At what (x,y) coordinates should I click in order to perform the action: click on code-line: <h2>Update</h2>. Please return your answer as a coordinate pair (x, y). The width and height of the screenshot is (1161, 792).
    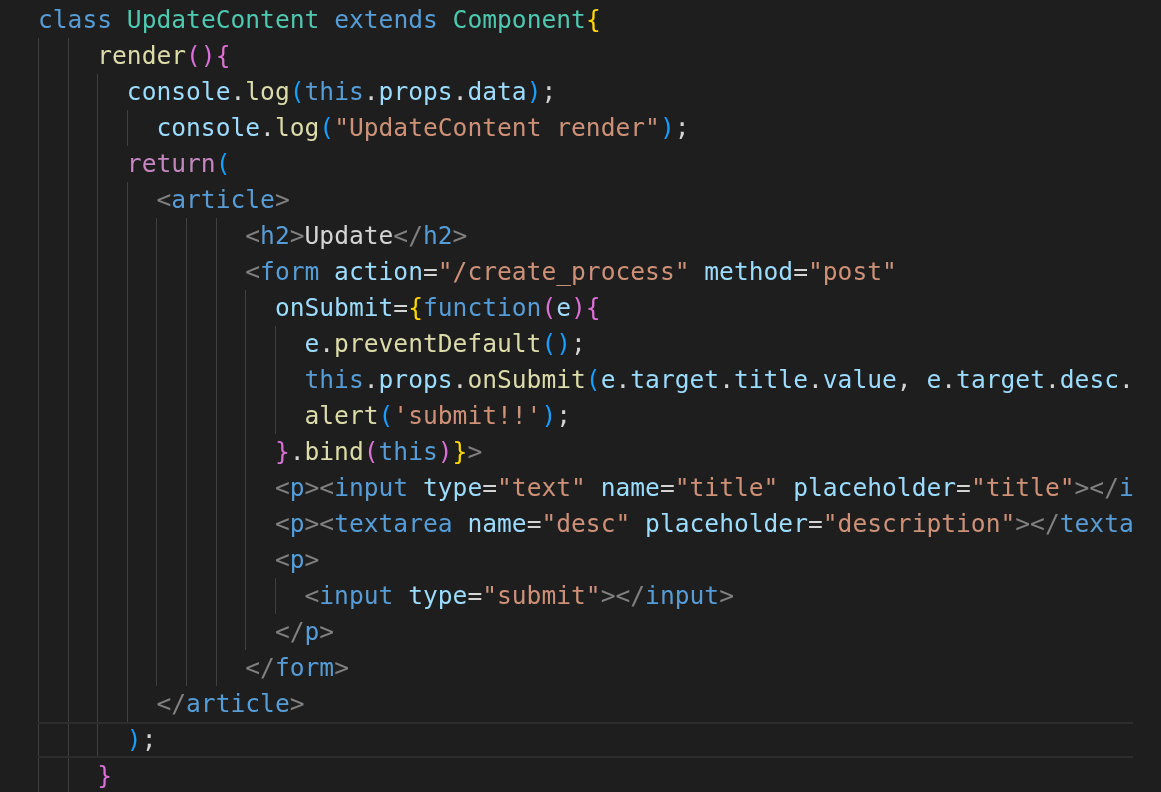
    Looking at the image, I should click on (585, 236).